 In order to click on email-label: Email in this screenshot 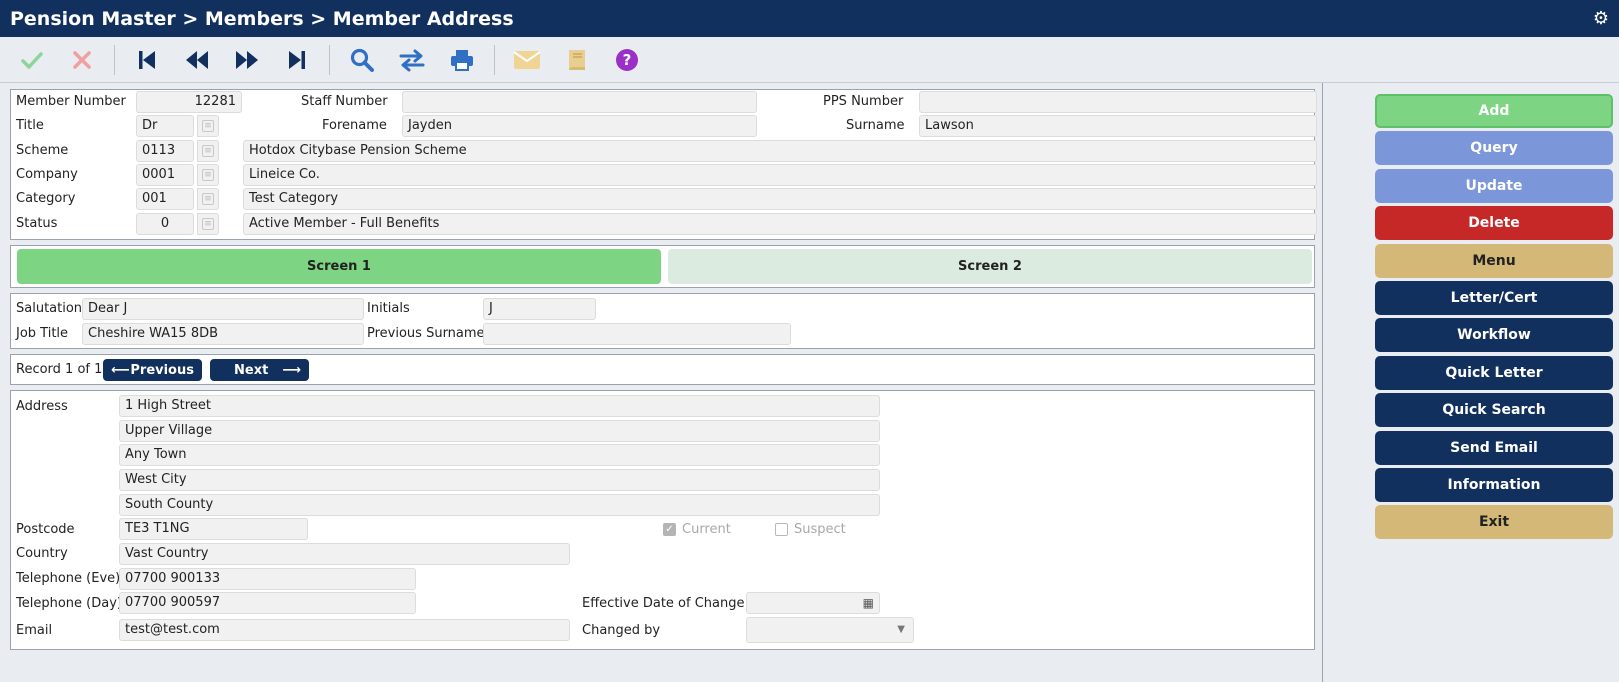, I will do `click(34, 630)`.